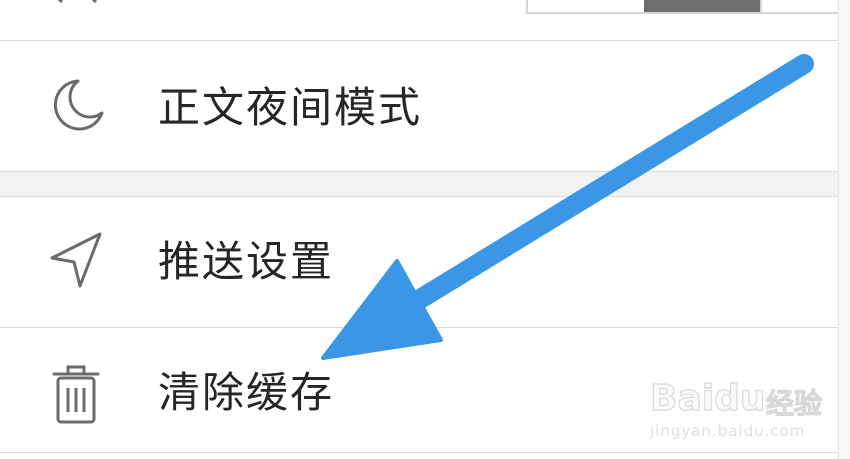 This screenshot has width=850, height=459. Describe the element at coordinates (425, 452) in the screenshot. I see `divider` at that location.